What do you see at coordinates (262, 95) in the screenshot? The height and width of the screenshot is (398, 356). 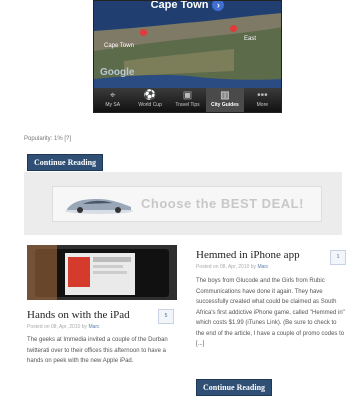 I see `more-dots-icon: •••` at bounding box center [262, 95].